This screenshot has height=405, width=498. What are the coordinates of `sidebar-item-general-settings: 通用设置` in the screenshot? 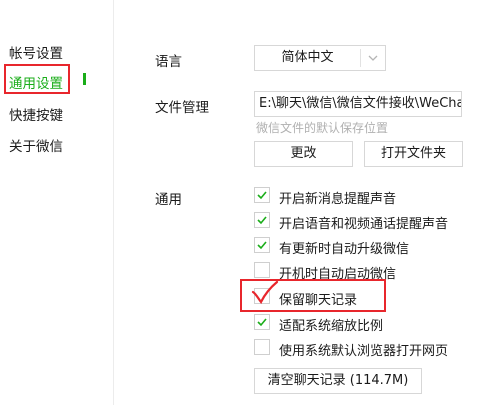 It's located at (36, 82).